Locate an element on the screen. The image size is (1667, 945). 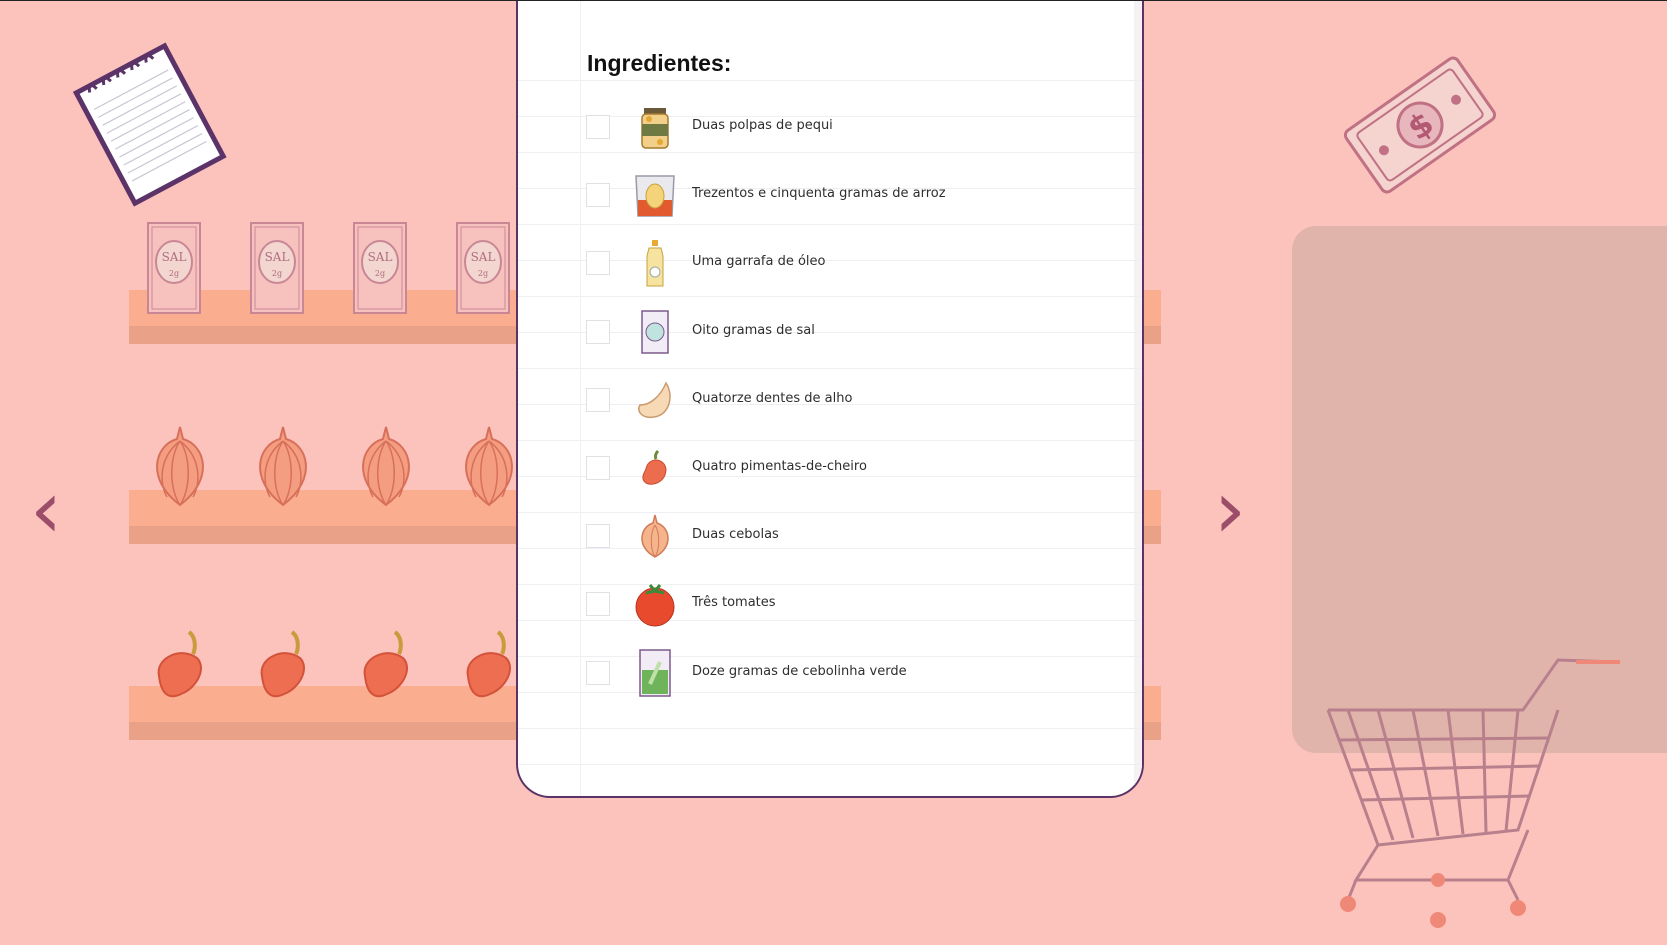
ingredient-label: Quatro pimentas-de-cheiro is located at coordinates (779, 466).